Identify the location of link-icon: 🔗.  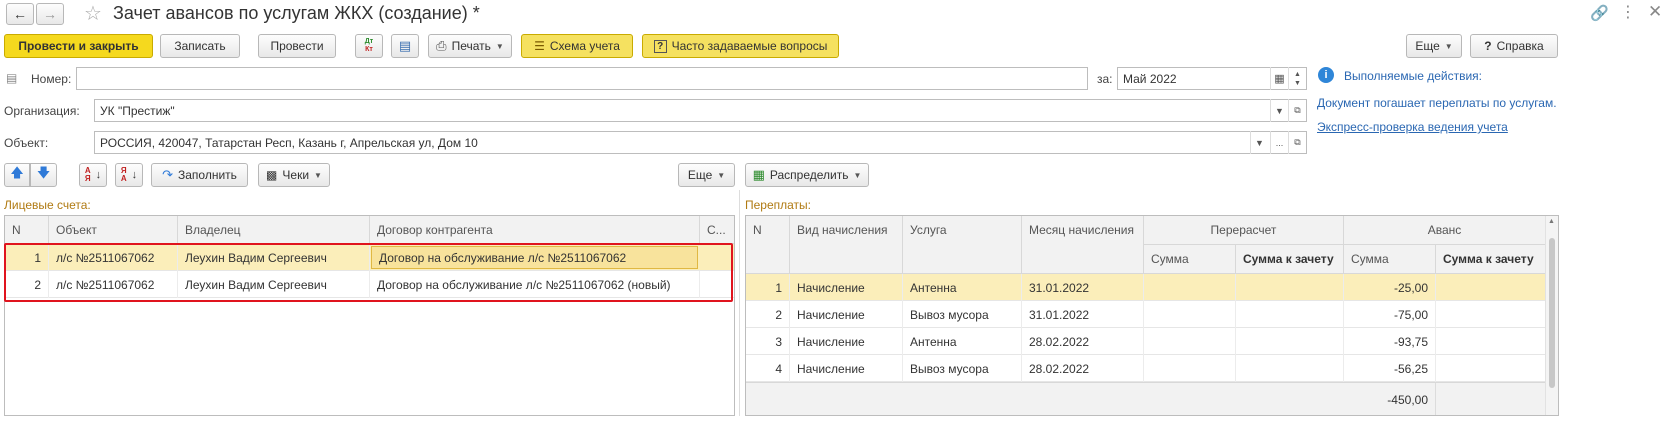
(1599, 13).